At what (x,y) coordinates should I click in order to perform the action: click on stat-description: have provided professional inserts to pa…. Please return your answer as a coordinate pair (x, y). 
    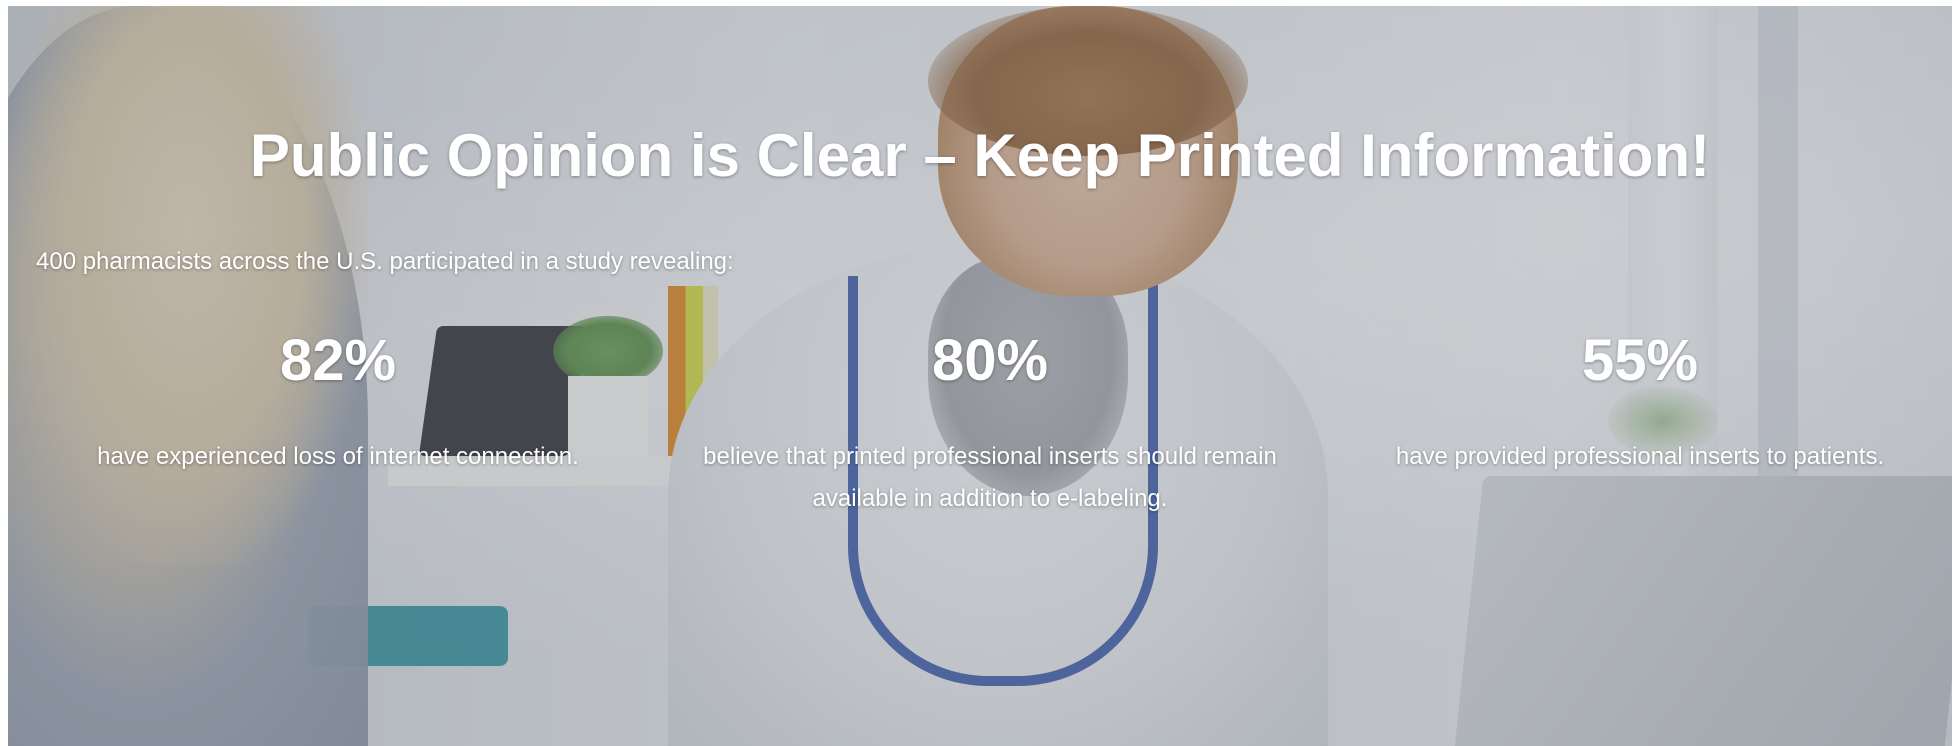
    Looking at the image, I should click on (1640, 456).